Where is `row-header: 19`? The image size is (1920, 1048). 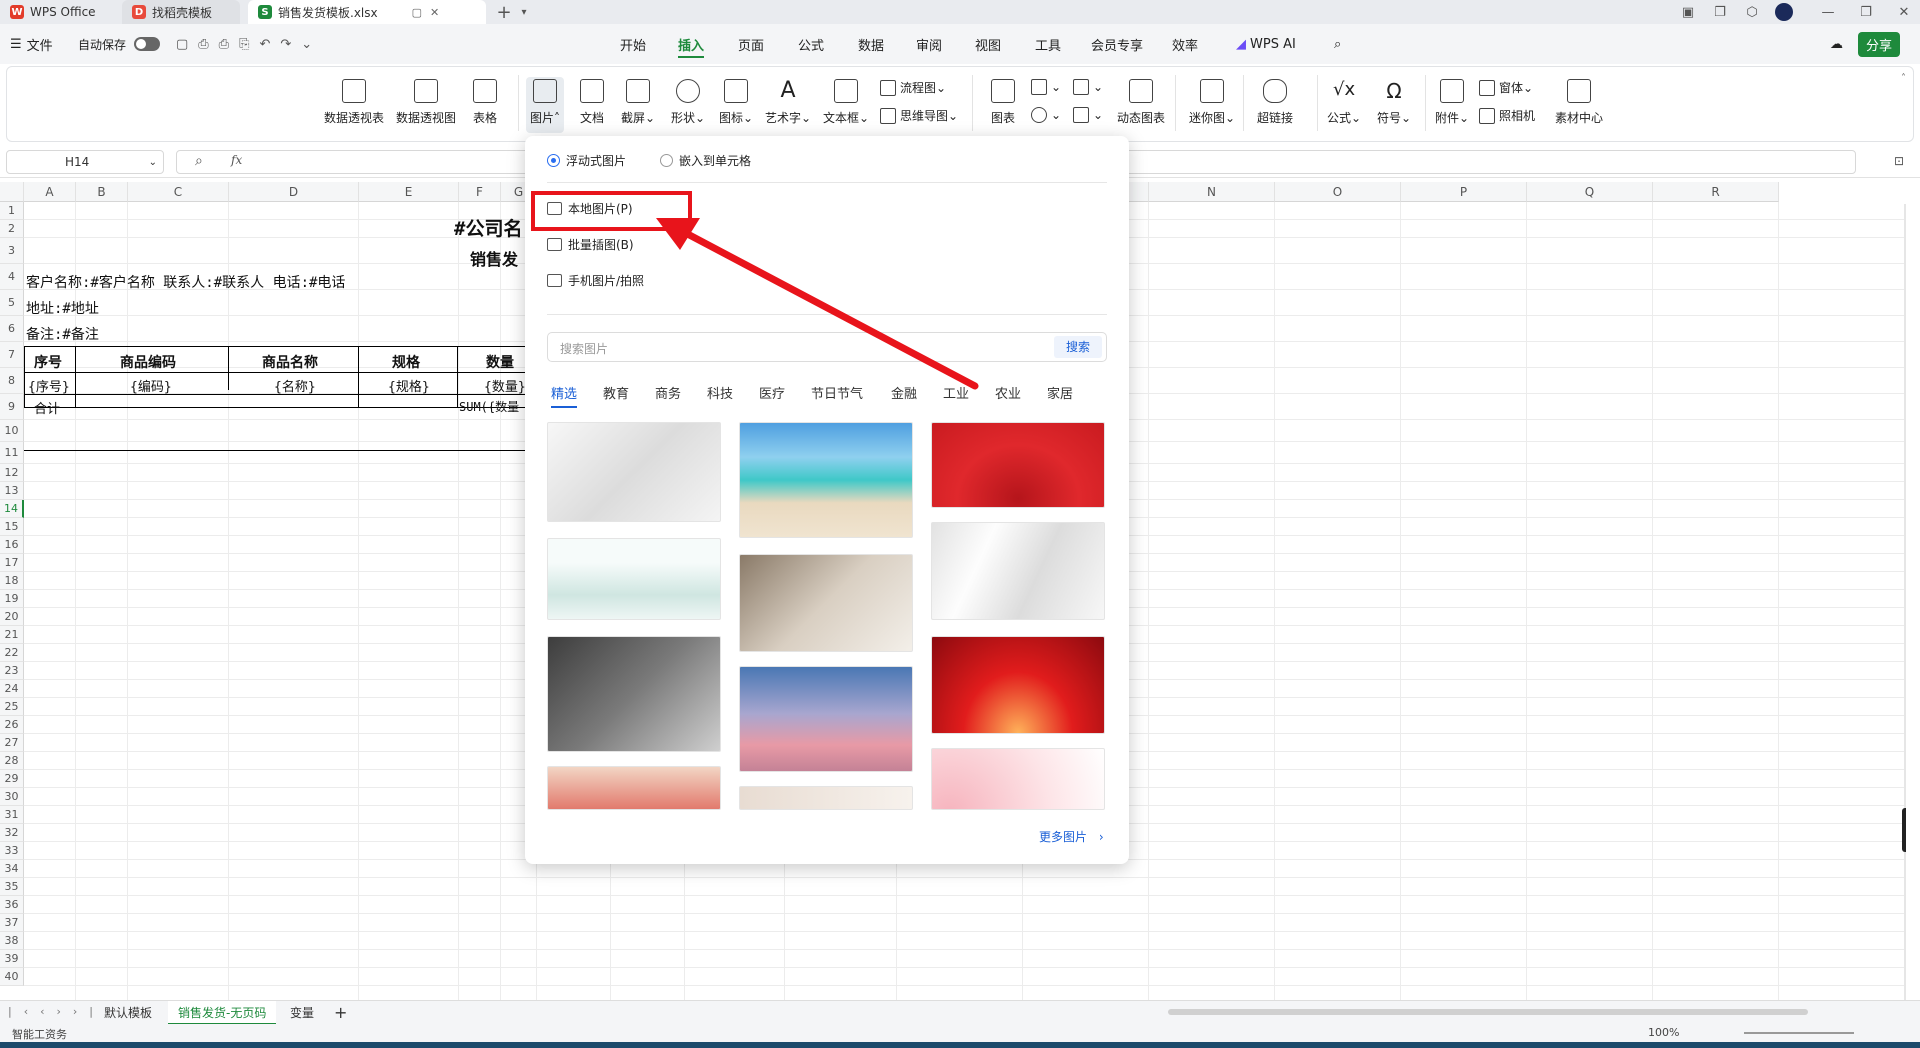 row-header: 19 is located at coordinates (12, 599).